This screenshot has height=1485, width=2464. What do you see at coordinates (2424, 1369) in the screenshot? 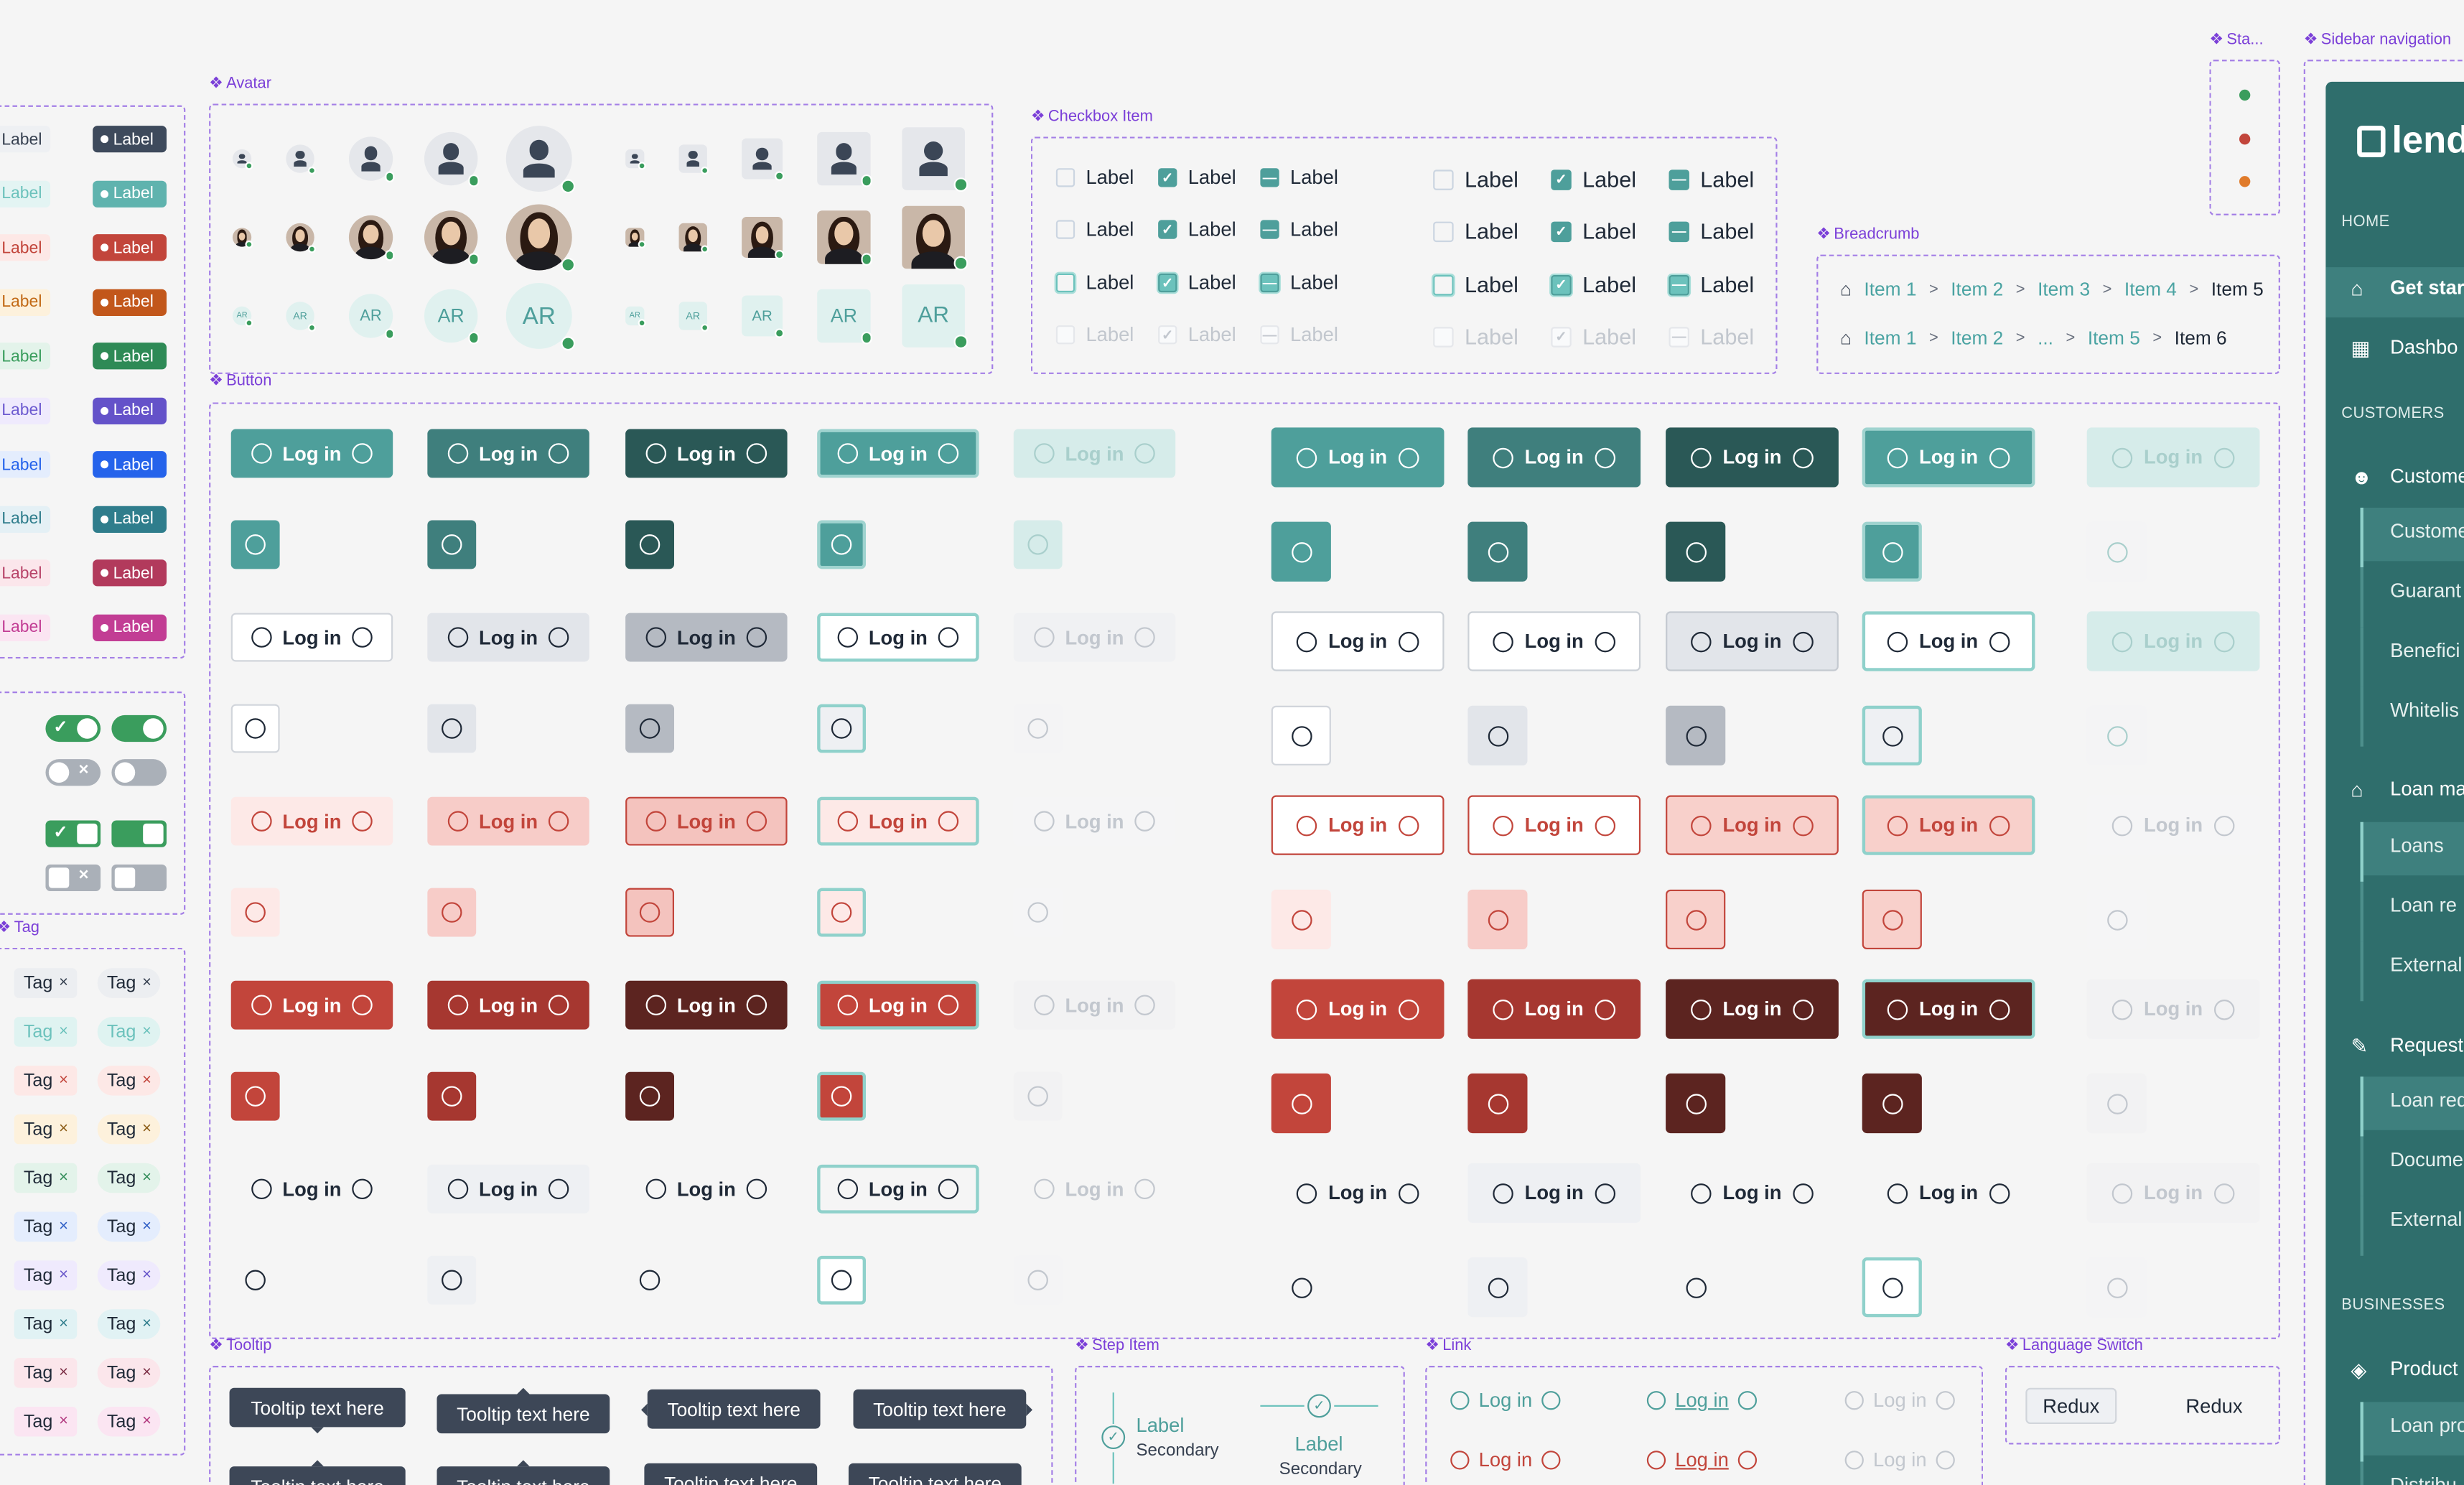
I see `sidebar-item: Product` at bounding box center [2424, 1369].